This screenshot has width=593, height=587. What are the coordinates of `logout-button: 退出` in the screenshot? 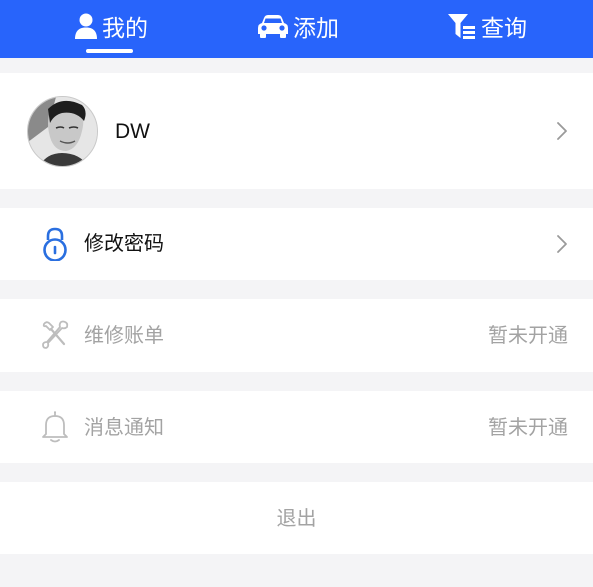 It's located at (296, 518).